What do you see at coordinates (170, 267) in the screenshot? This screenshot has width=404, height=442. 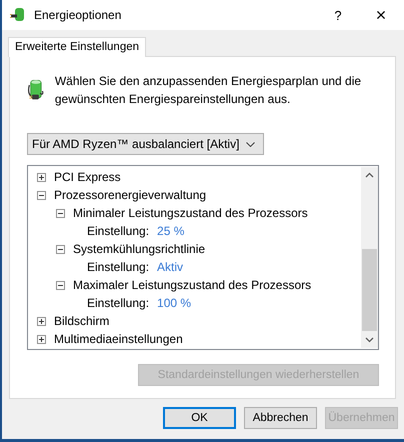 I see `setting-value: Aktiv` at bounding box center [170, 267].